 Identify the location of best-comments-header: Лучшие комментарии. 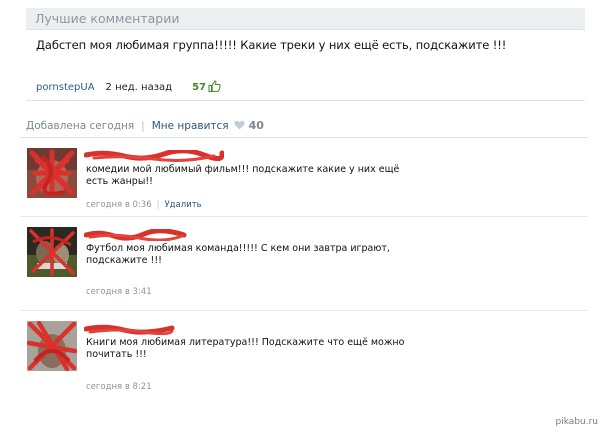
(305, 19).